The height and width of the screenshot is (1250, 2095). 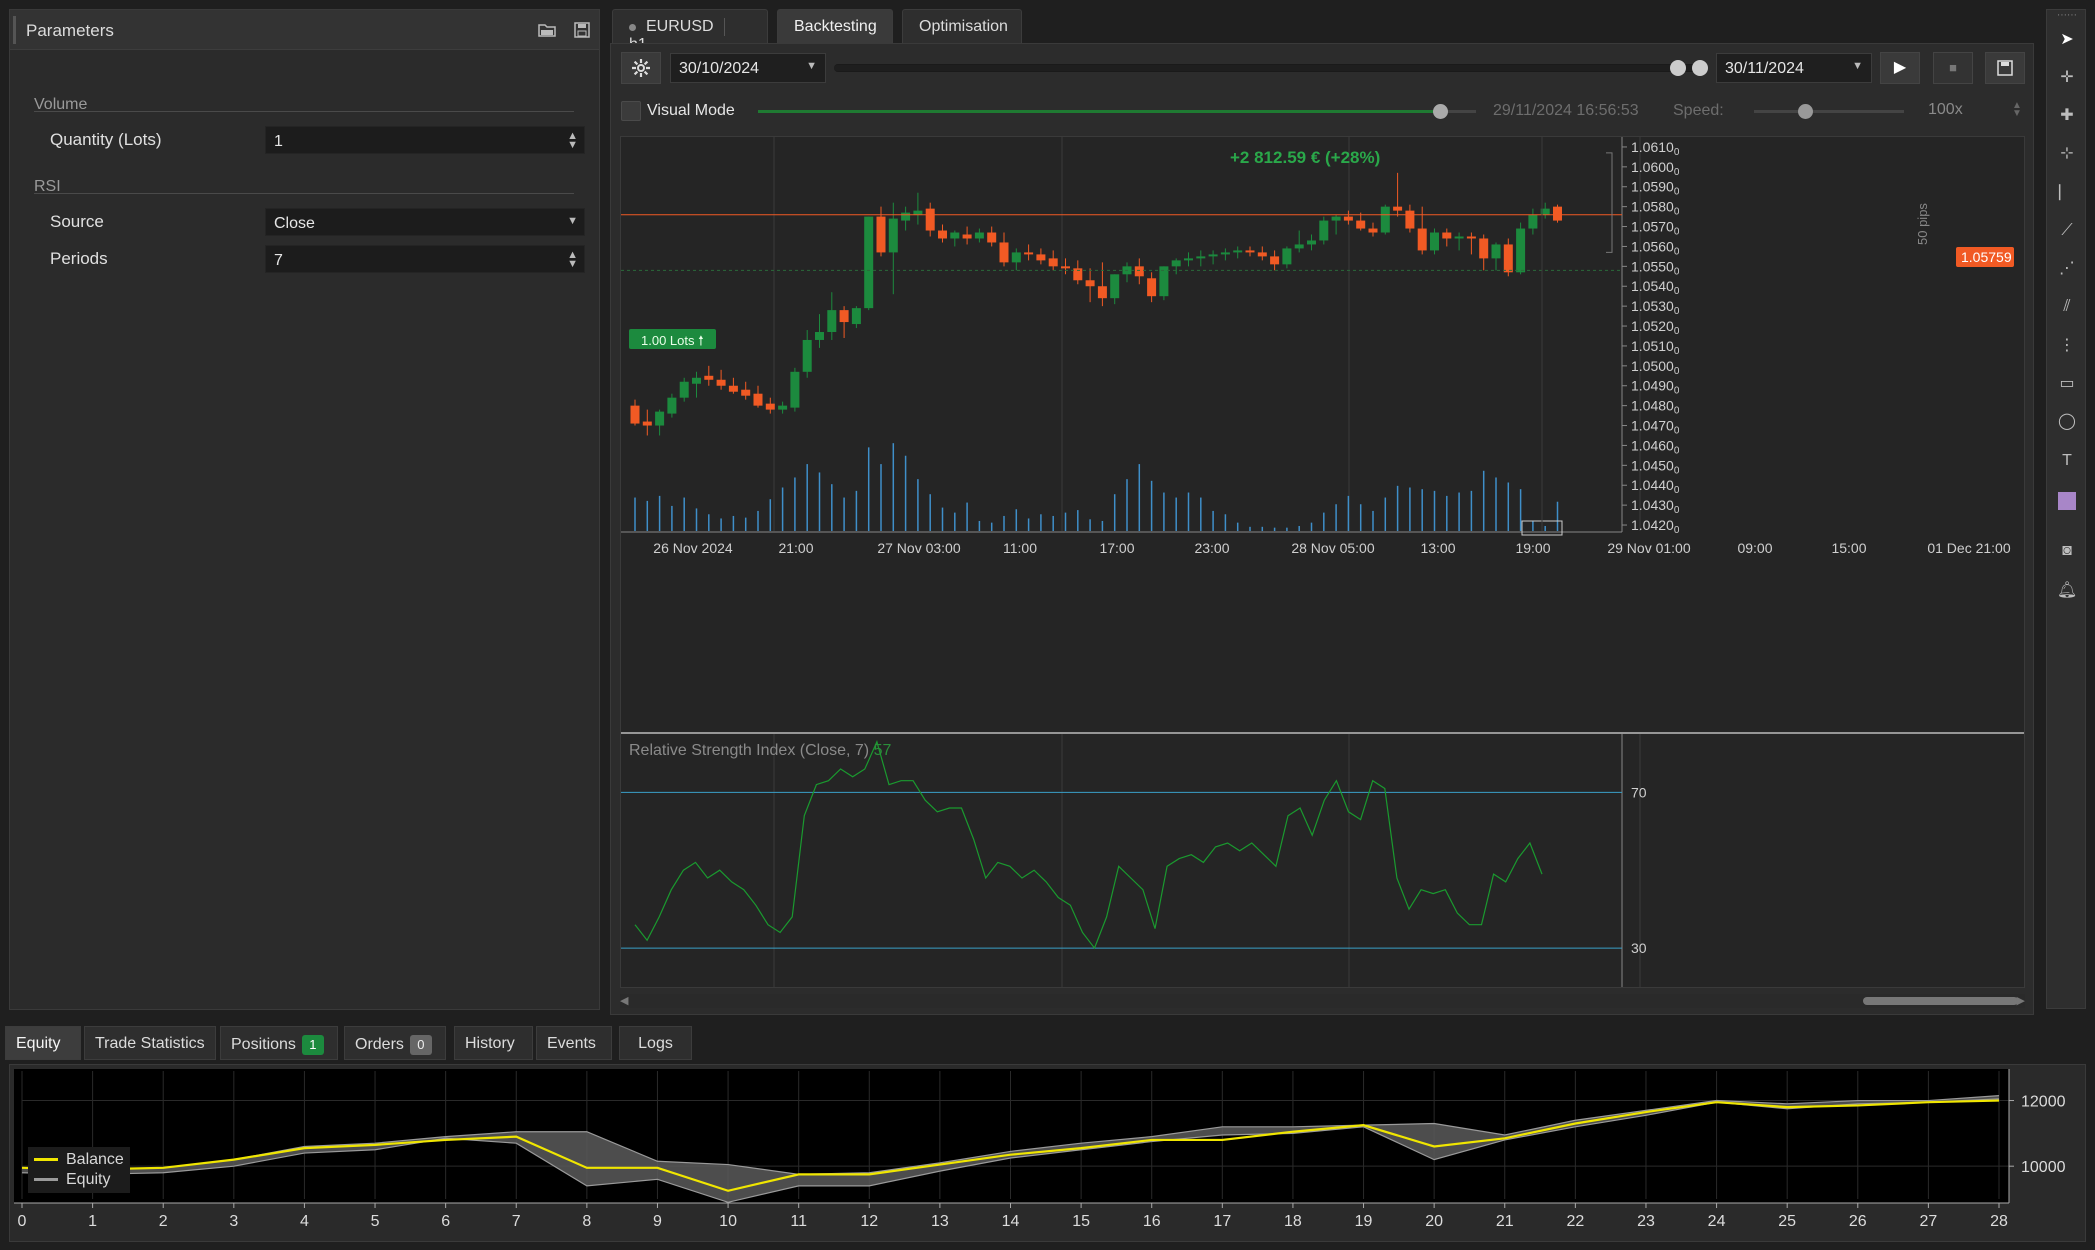 What do you see at coordinates (493, 1043) in the screenshot?
I see `tab-history: History` at bounding box center [493, 1043].